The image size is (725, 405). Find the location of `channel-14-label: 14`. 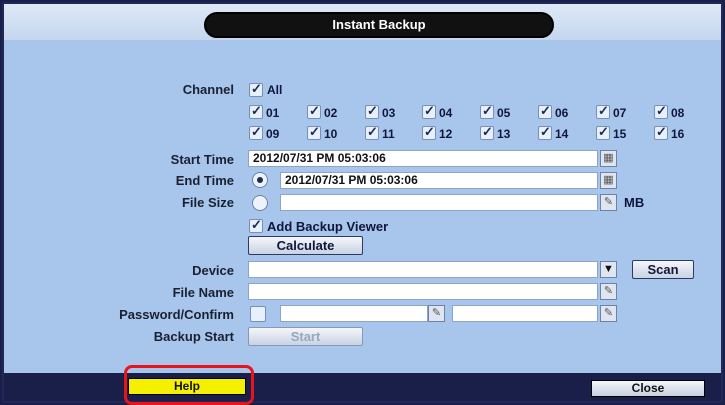

channel-14-label: 14 is located at coordinates (562, 134).